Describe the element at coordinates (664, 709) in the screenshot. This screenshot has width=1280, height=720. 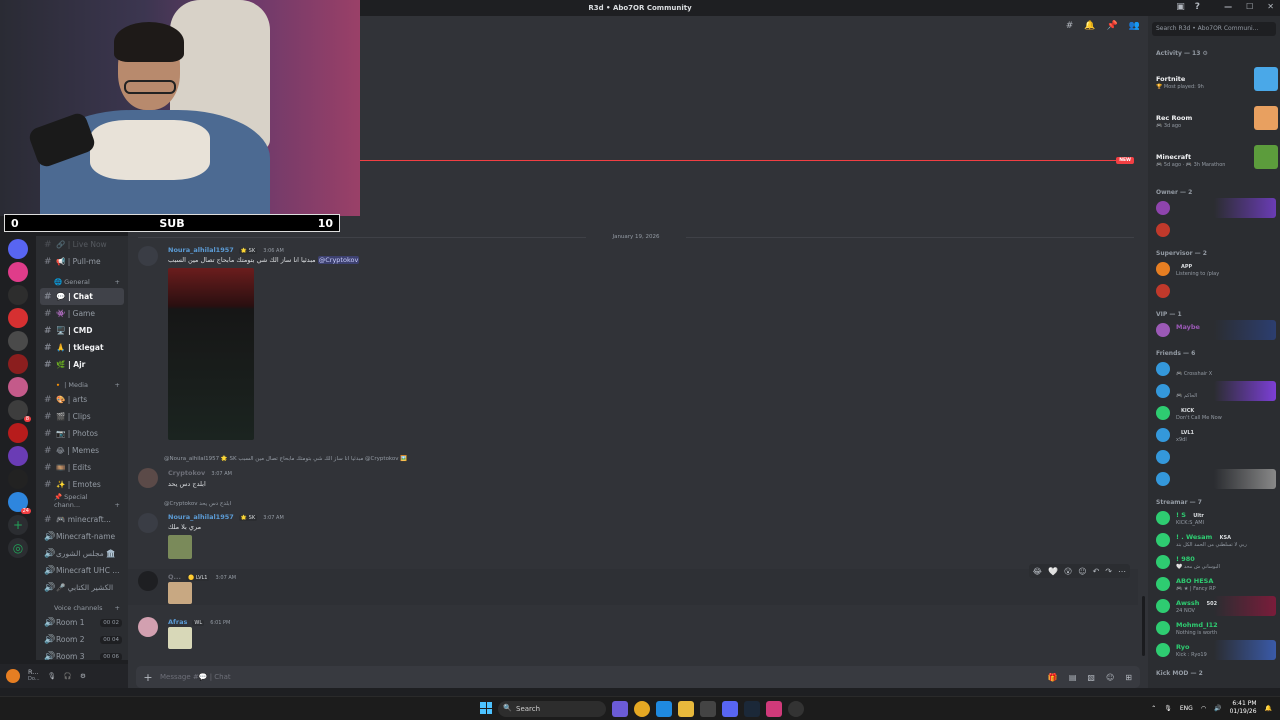
I see `edge-icon` at that location.